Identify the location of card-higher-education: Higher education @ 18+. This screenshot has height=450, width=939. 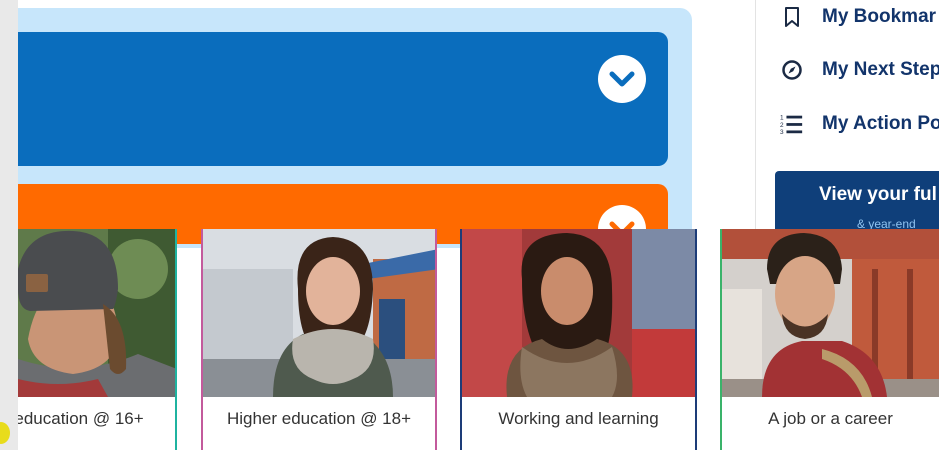
(319, 339).